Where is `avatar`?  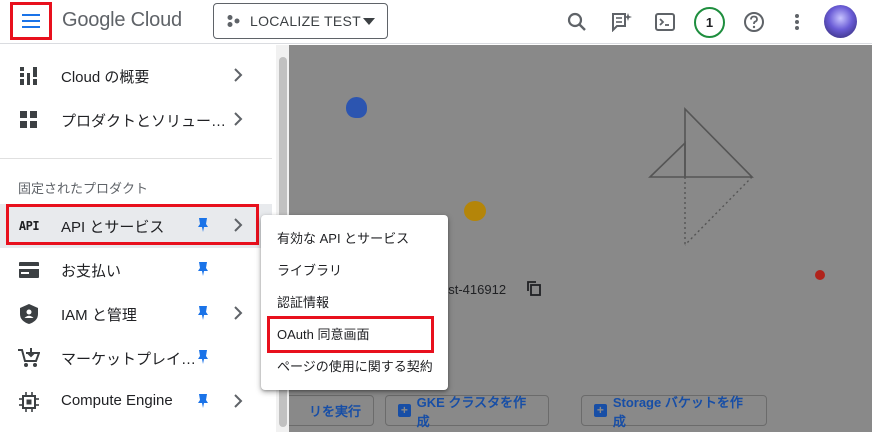 avatar is located at coordinates (840, 21).